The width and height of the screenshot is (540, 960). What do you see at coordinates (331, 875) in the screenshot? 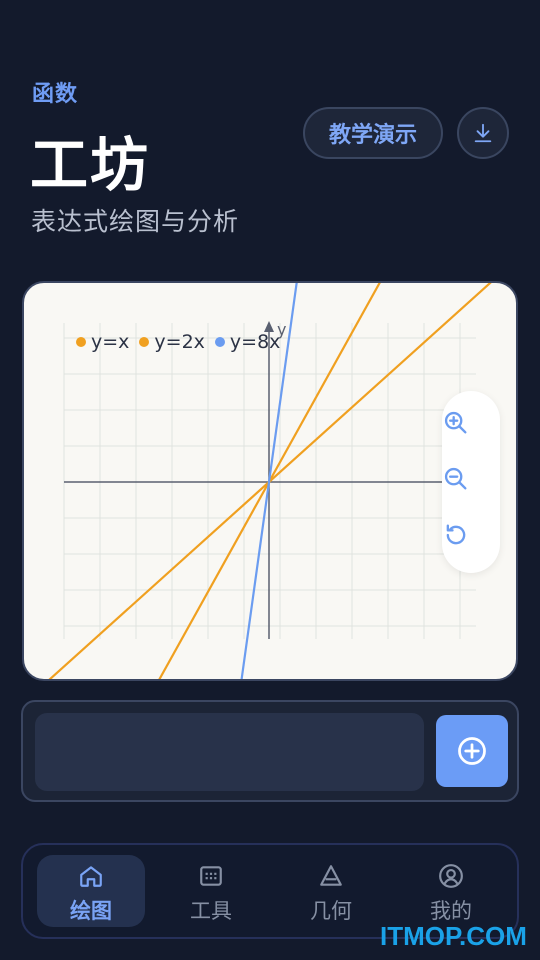
I see `triangle-icon` at bounding box center [331, 875].